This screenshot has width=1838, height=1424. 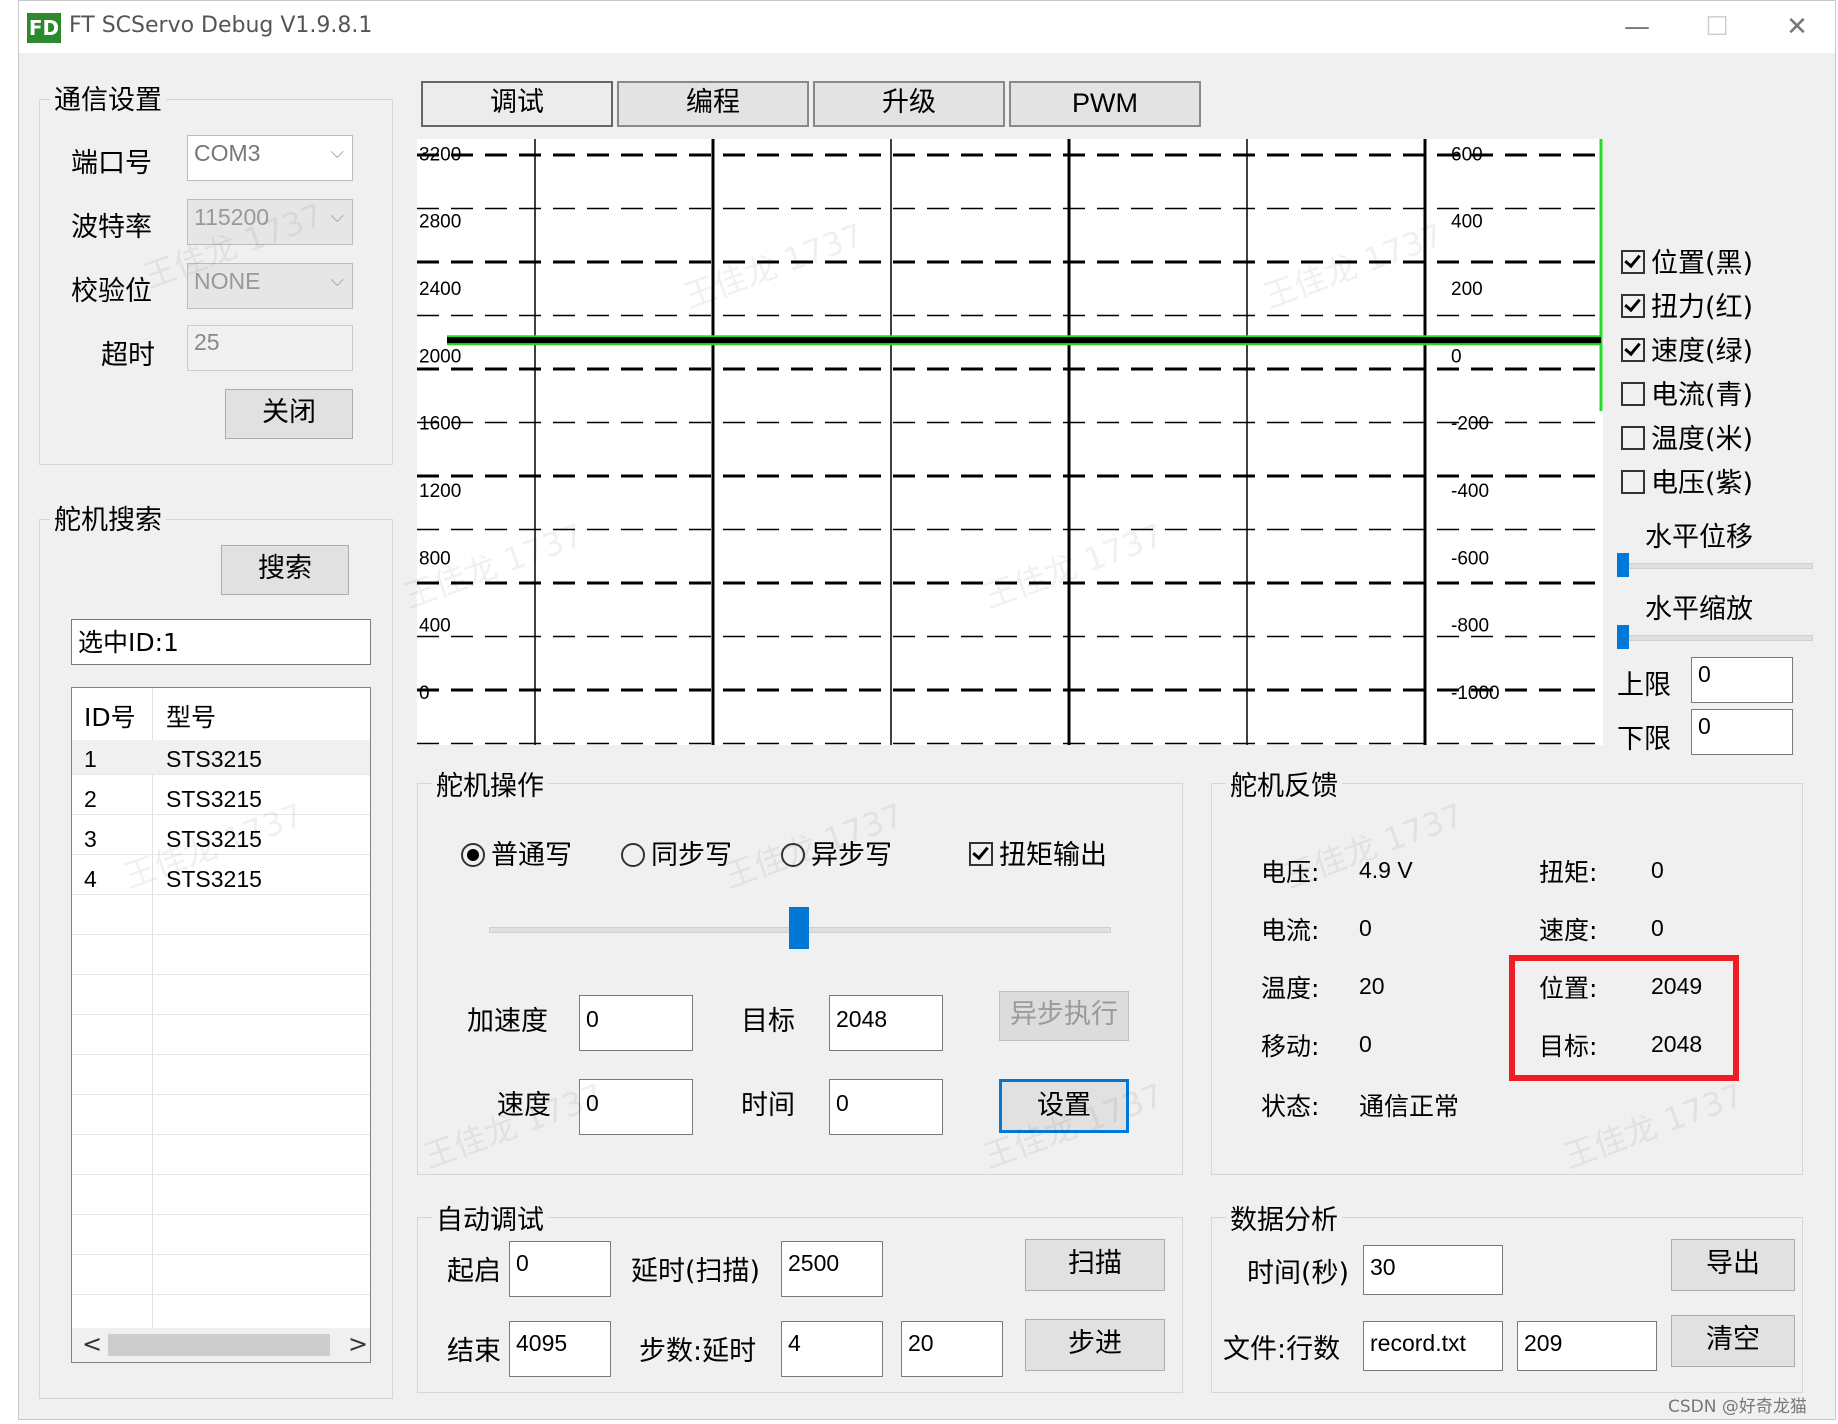 What do you see at coordinates (1733, 1341) in the screenshot?
I see `clear-button: 清空` at bounding box center [1733, 1341].